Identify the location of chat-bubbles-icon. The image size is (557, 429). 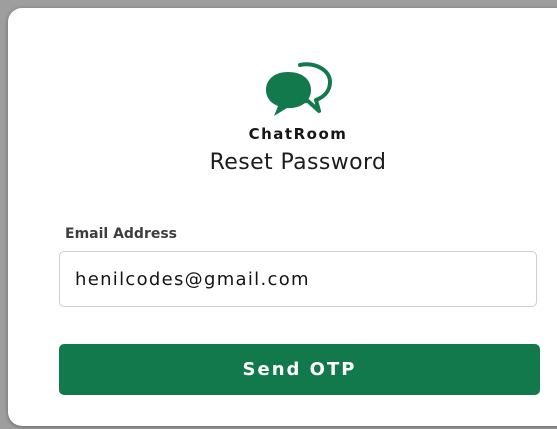
(299, 89).